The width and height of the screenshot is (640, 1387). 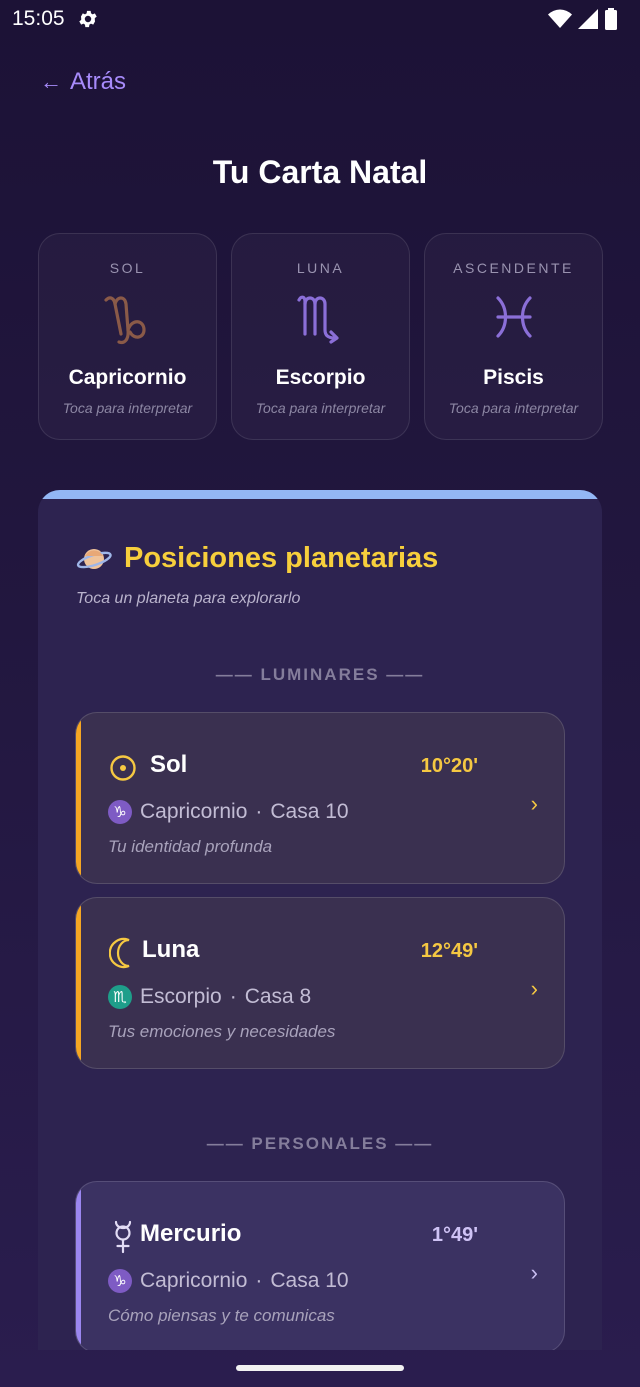 I want to click on panel-title: Posiciones planetarias, so click(x=281, y=558).